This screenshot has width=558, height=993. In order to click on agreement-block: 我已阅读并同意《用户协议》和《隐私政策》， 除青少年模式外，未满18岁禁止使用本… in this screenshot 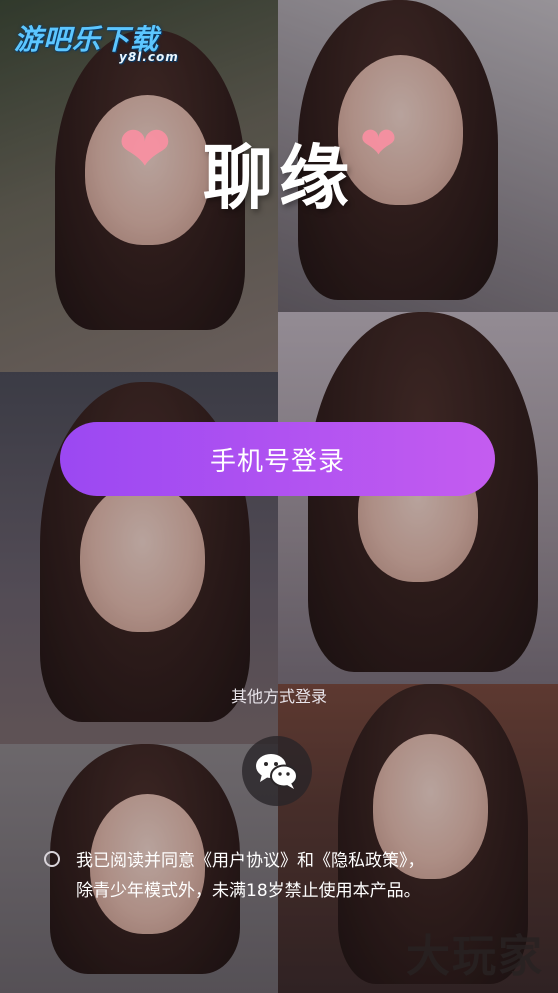, I will do `click(284, 876)`.